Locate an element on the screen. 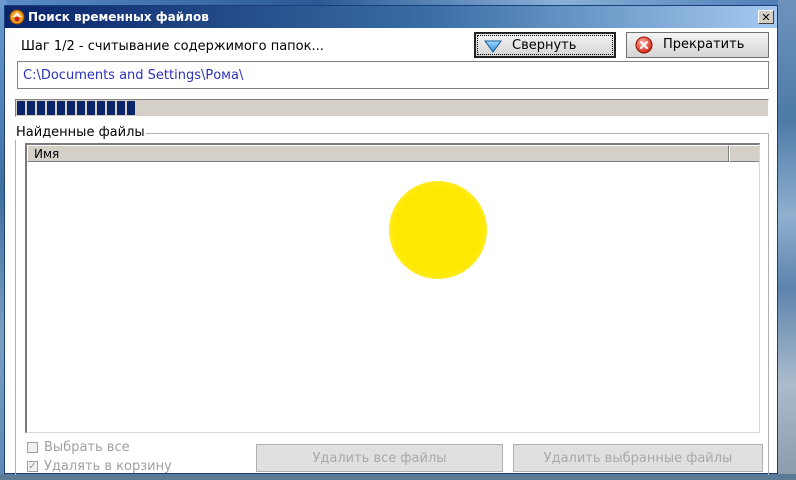 The height and width of the screenshot is (480, 796). select-all-checkbox-box is located at coordinates (32, 447).